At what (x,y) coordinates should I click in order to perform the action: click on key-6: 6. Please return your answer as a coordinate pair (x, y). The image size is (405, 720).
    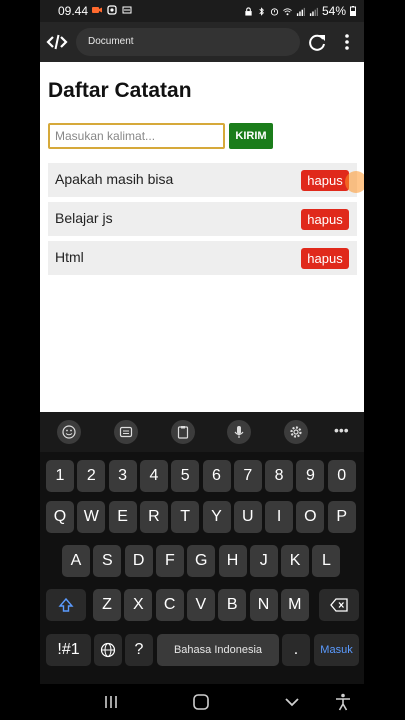
    Looking at the image, I should click on (216, 476).